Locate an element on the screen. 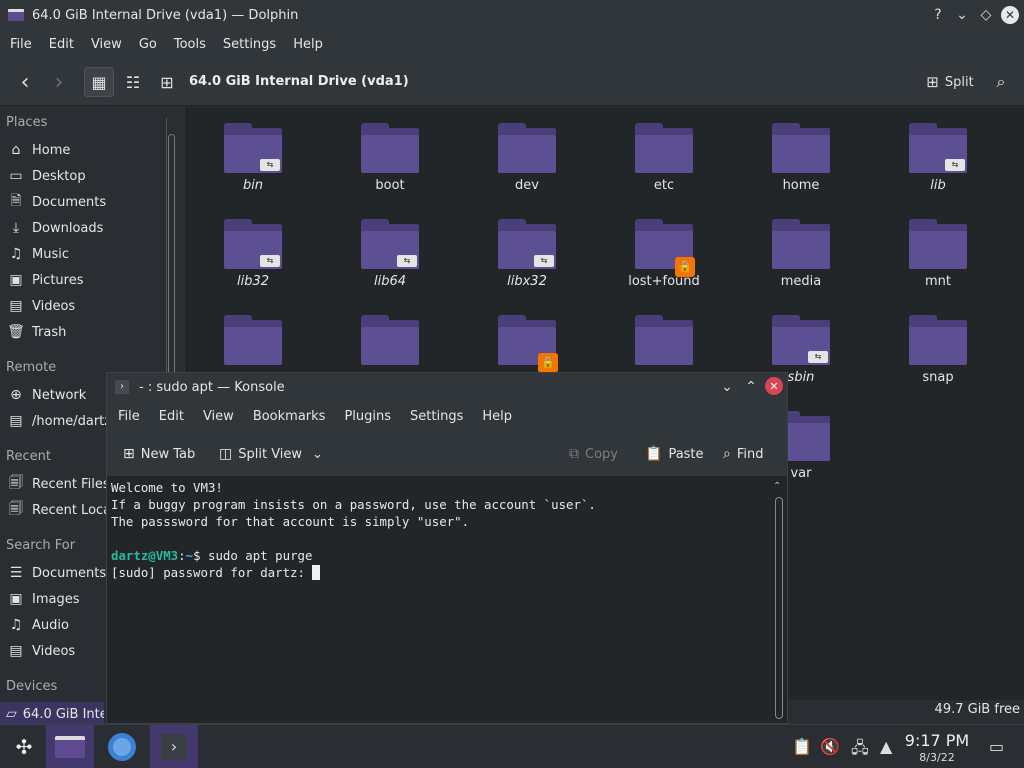  menu-view: View is located at coordinates (106, 44).